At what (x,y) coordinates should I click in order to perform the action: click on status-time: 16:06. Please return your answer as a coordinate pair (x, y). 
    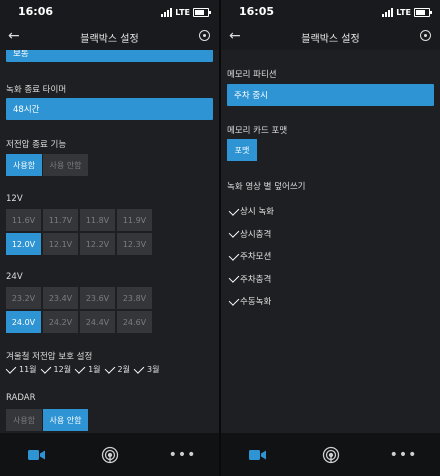
    Looking at the image, I should click on (36, 11).